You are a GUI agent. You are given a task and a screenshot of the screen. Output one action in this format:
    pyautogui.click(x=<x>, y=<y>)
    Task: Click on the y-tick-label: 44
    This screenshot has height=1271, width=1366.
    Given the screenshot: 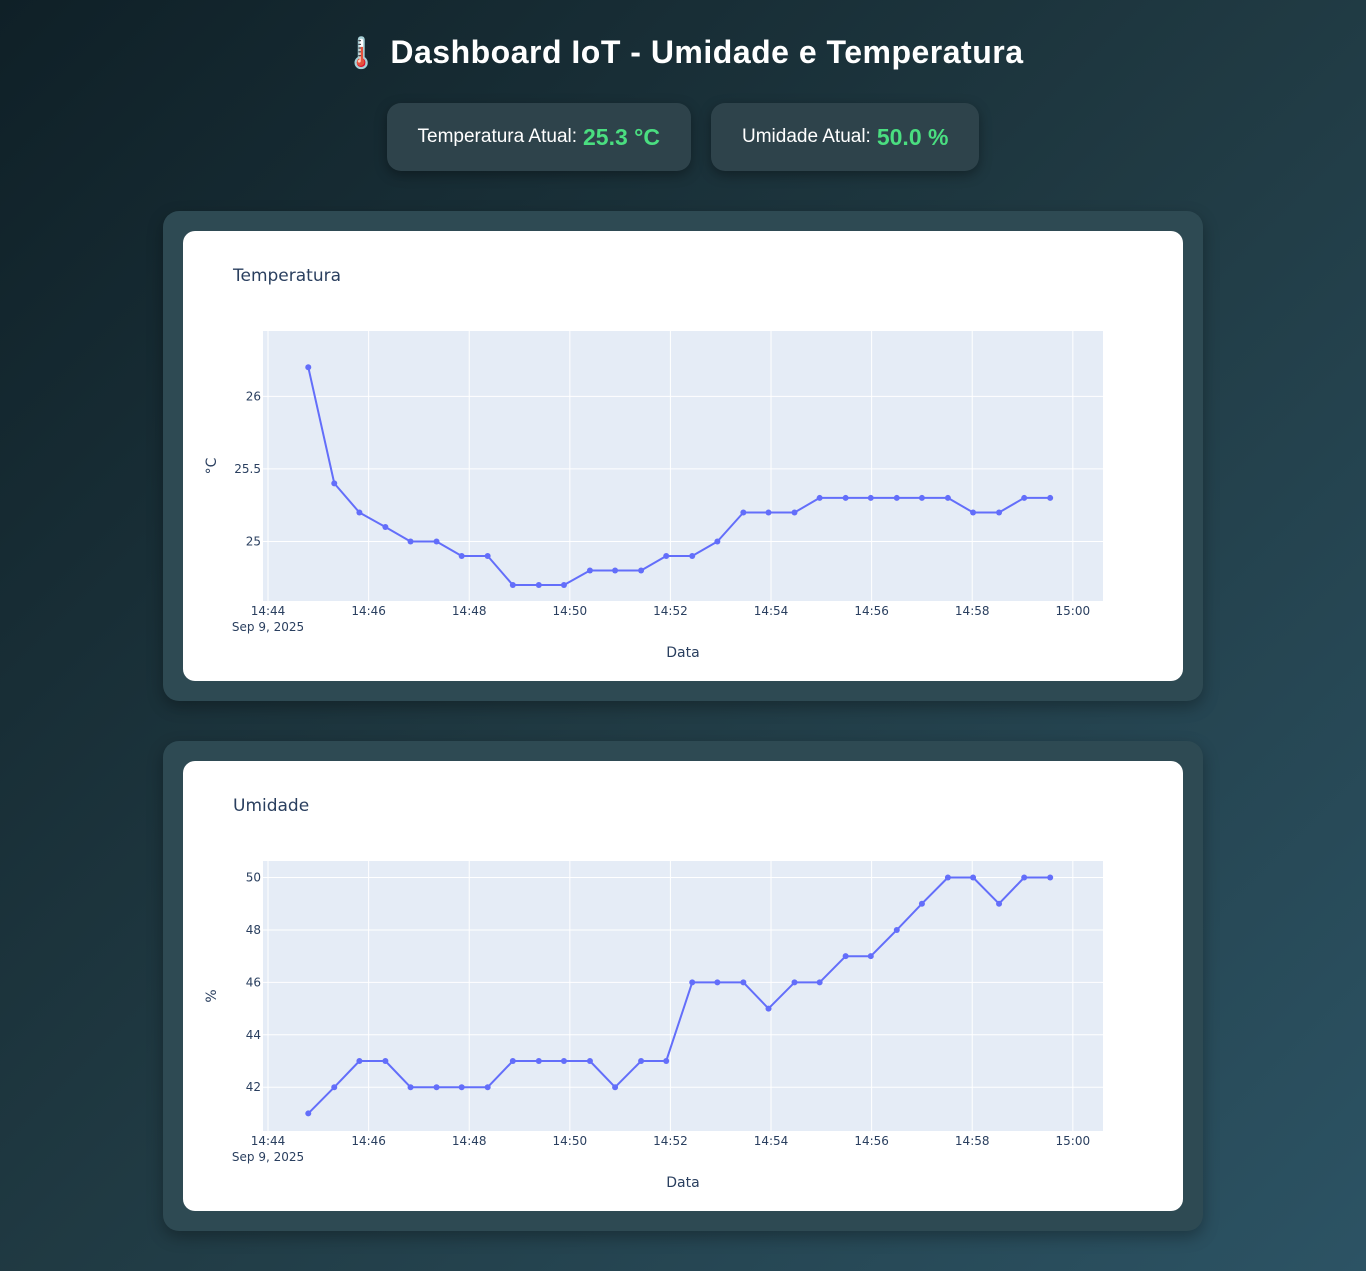 What is the action you would take?
    pyautogui.click(x=253, y=1035)
    